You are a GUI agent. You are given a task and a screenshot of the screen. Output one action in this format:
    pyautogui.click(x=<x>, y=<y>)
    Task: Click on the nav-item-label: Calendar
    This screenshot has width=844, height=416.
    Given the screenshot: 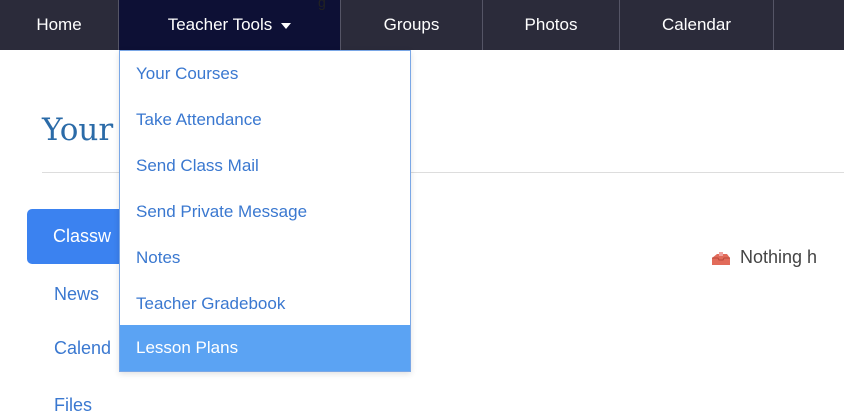 What is the action you would take?
    pyautogui.click(x=696, y=24)
    